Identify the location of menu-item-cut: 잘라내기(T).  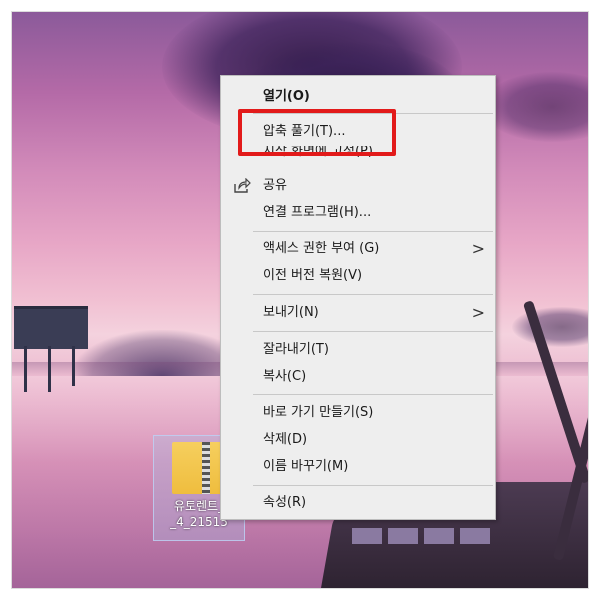
(358, 350).